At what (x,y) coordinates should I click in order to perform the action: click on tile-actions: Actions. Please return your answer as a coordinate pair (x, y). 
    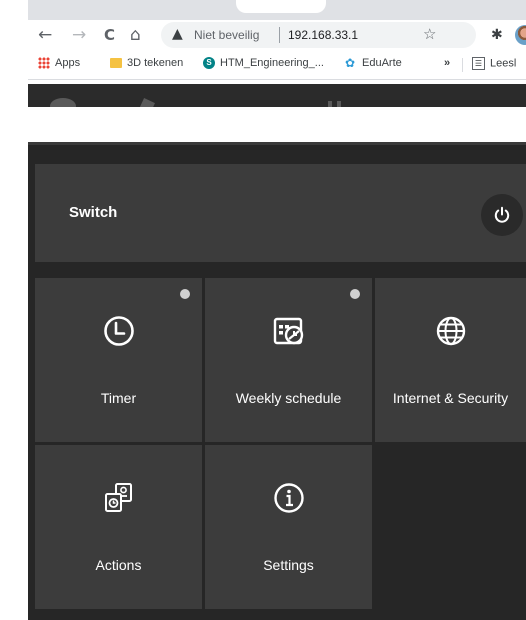
    Looking at the image, I should click on (118, 527).